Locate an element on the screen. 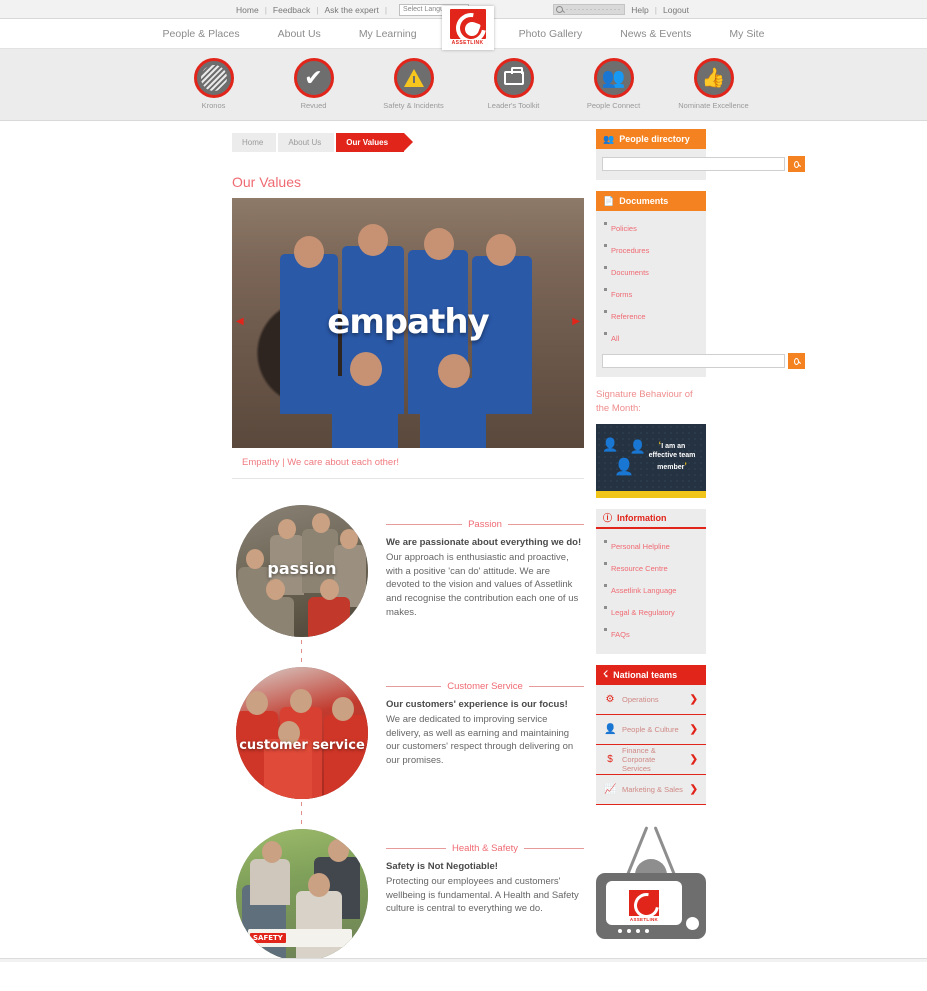  quicklink-revued: ✔ Revued is located at coordinates (314, 84).